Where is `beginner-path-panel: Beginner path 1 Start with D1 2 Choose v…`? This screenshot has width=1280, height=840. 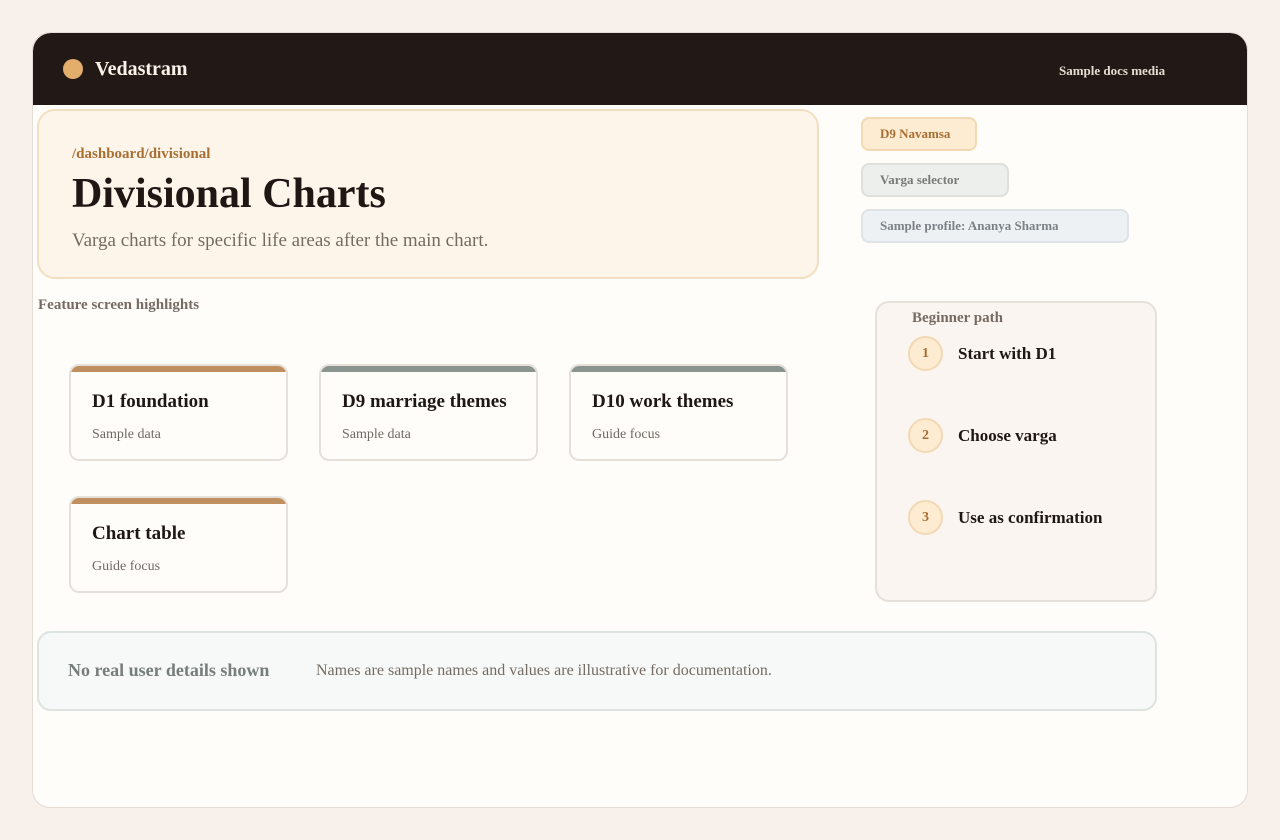 beginner-path-panel: Beginner path 1 Start with D1 2 Choose v… is located at coordinates (1016, 451).